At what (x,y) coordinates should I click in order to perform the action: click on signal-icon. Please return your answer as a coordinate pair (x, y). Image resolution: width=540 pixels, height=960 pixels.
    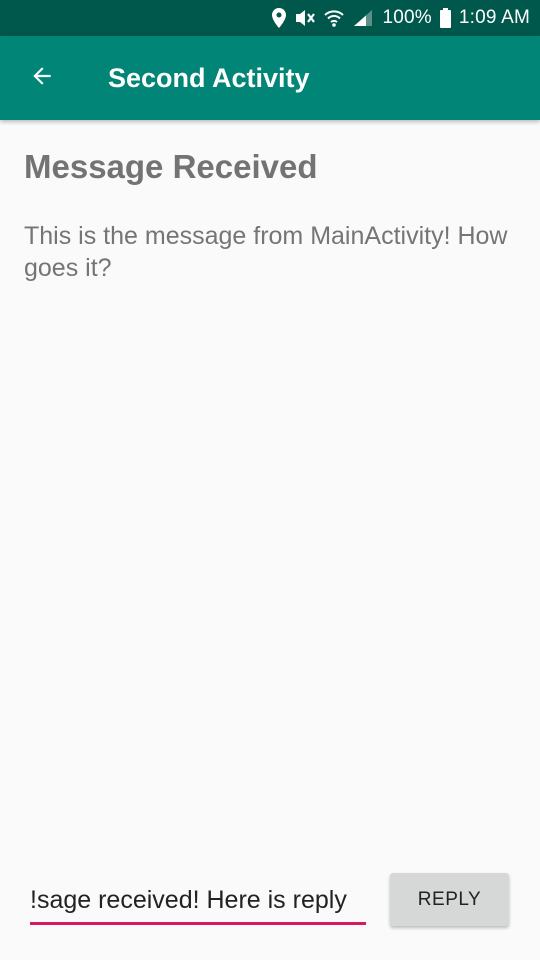
    Looking at the image, I should click on (363, 18).